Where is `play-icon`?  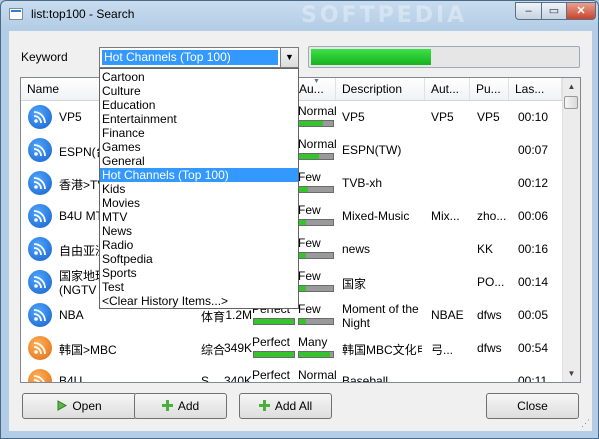
play-icon is located at coordinates (62, 407).